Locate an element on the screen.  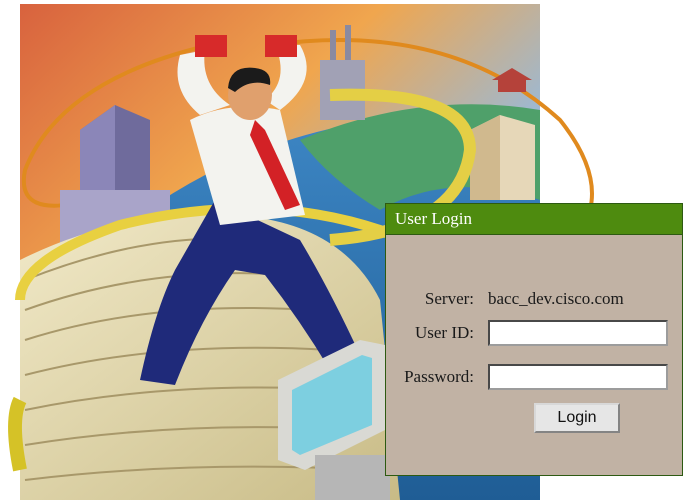
userid-label: User ID: is located at coordinates (444, 332).